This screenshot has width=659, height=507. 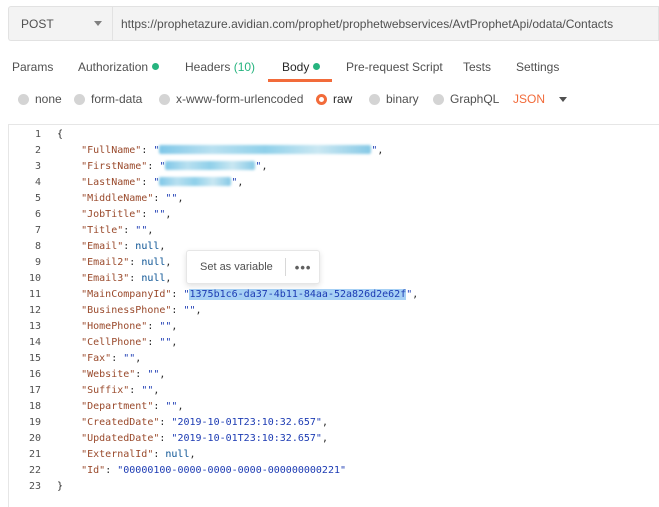 What do you see at coordinates (37, 230) in the screenshot?
I see `line-number: 7` at bounding box center [37, 230].